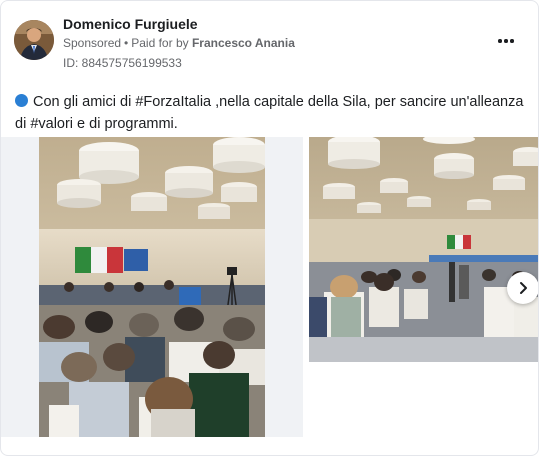 The height and width of the screenshot is (461, 539). Describe the element at coordinates (130, 24) in the screenshot. I see `author-name: Domenico Furgiuele` at that location.